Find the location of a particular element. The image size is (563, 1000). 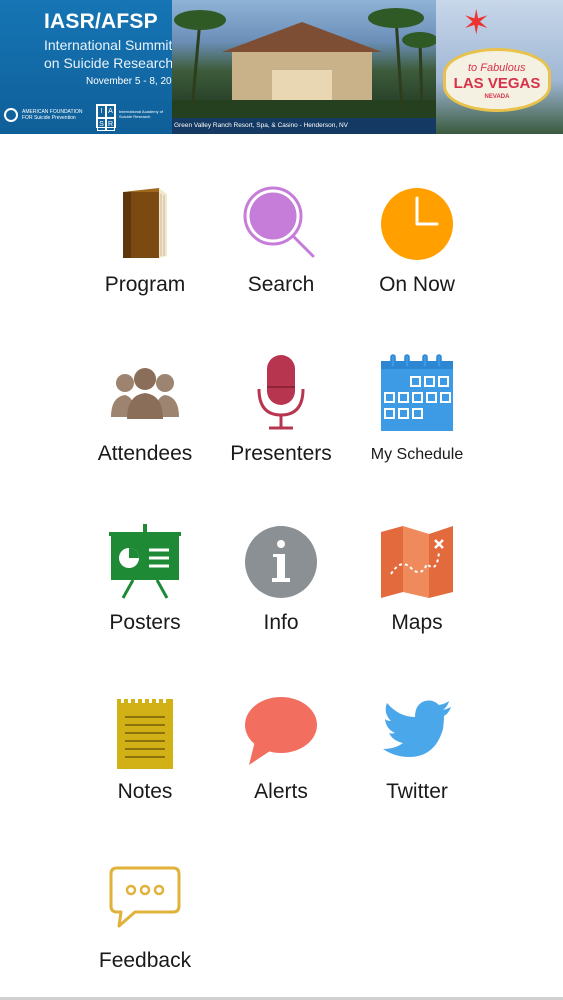

banner-subtitle-line2: on Suicide Research is located at coordinates (109, 63).